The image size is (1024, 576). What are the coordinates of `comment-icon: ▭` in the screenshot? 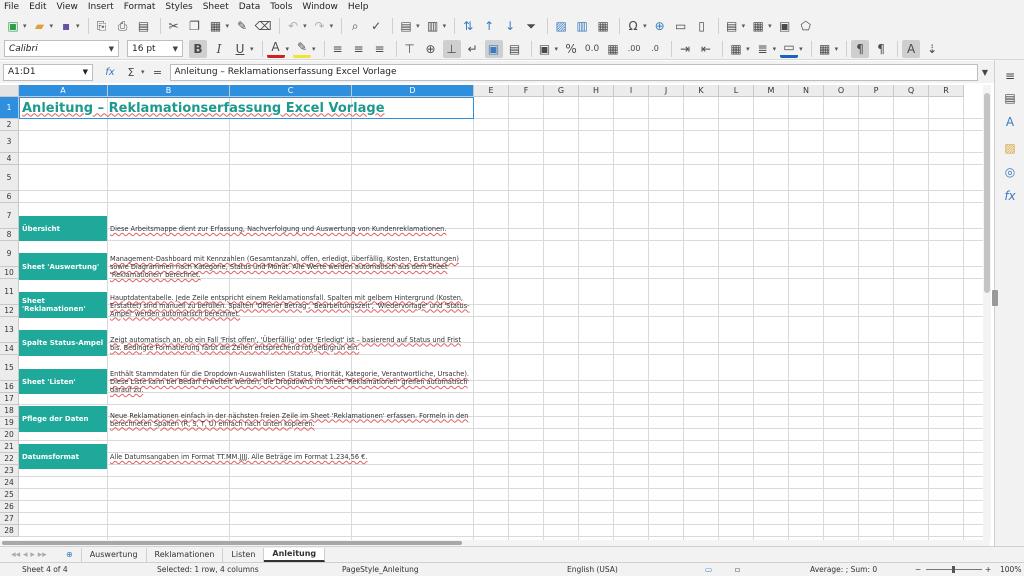 It's located at (681, 26).